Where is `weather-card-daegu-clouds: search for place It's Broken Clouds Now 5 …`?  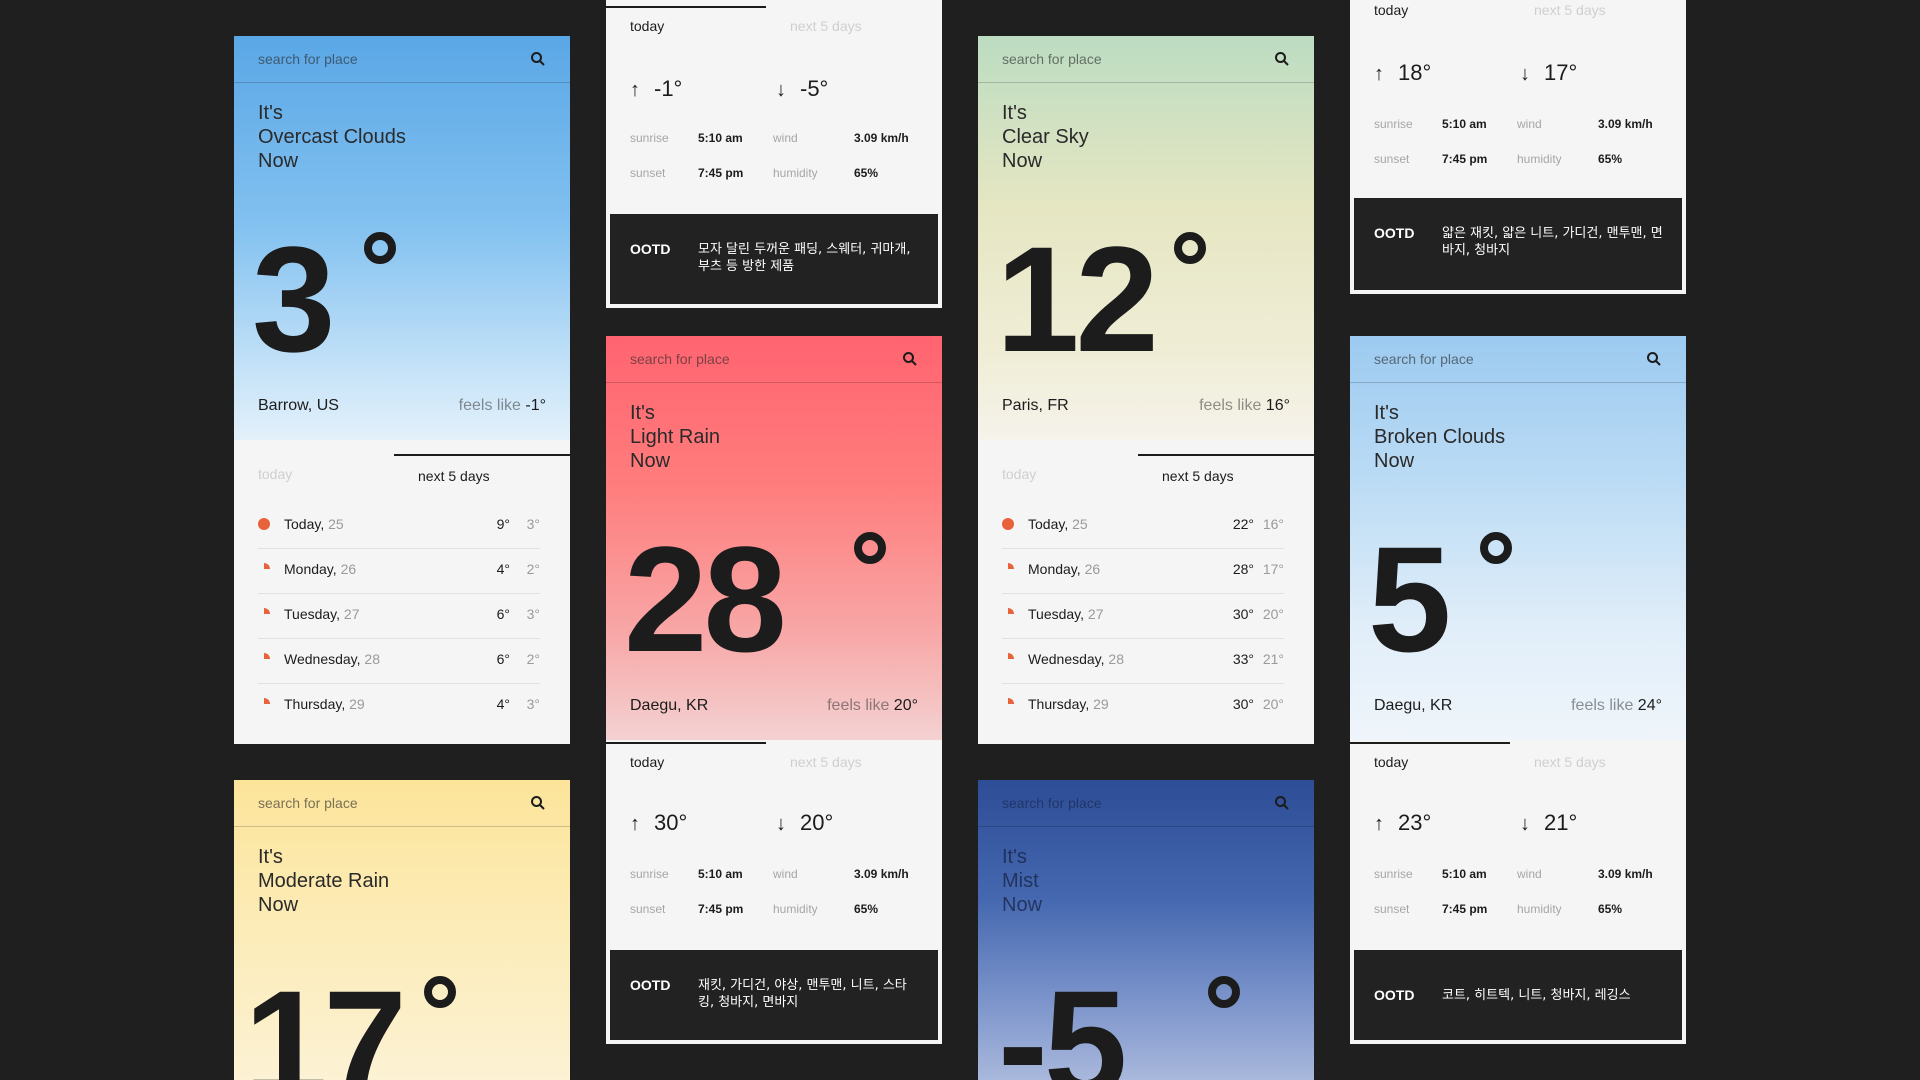 weather-card-daegu-clouds: search for place It's Broken Clouds Now 5 … is located at coordinates (1518, 690).